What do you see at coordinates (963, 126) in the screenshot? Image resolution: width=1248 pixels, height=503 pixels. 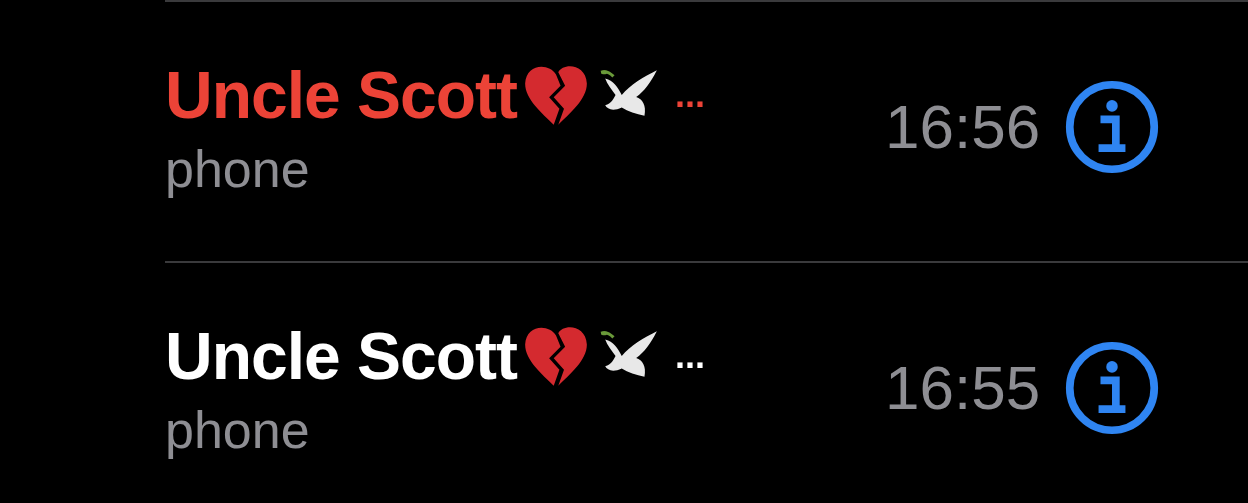 I see `call-time: 16:56` at bounding box center [963, 126].